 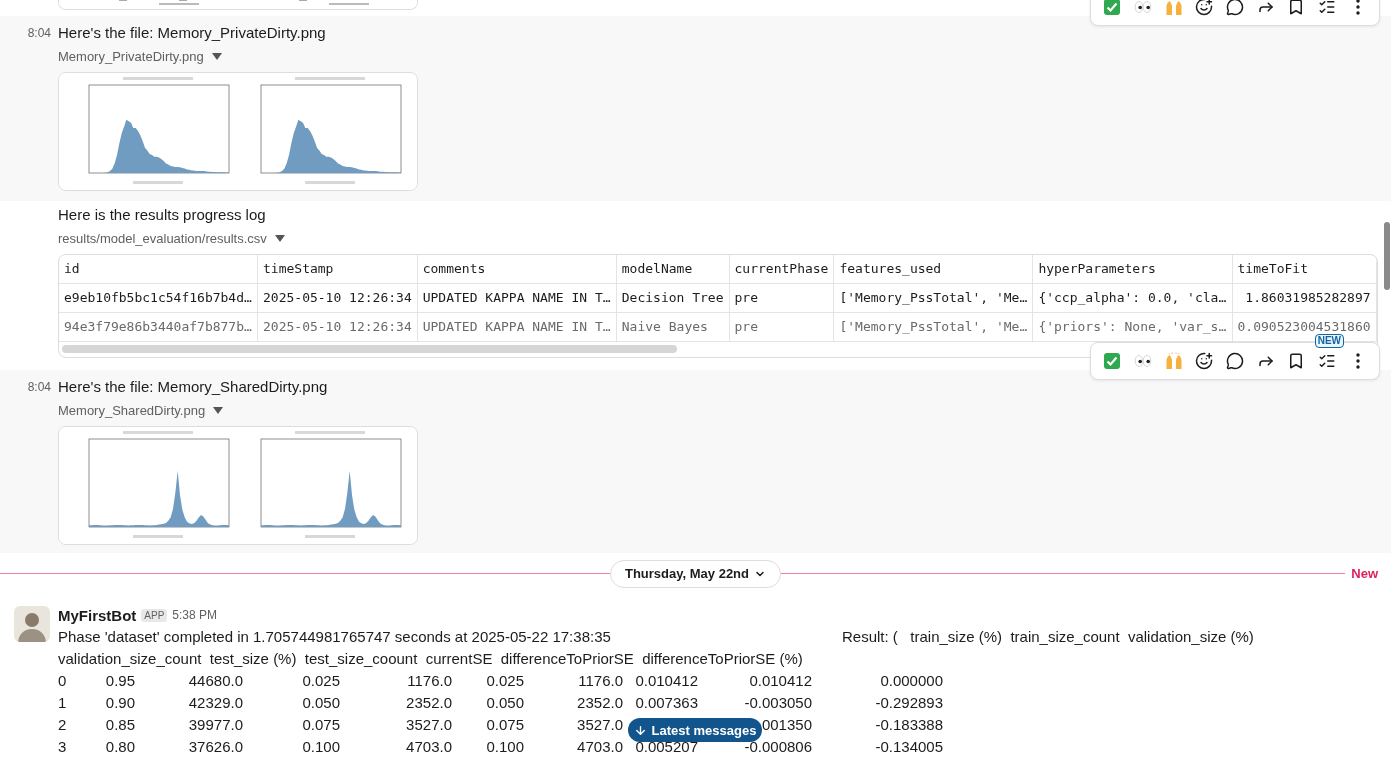 What do you see at coordinates (1304, 298) in the screenshot?
I see `table-cell: 1.86031985282897` at bounding box center [1304, 298].